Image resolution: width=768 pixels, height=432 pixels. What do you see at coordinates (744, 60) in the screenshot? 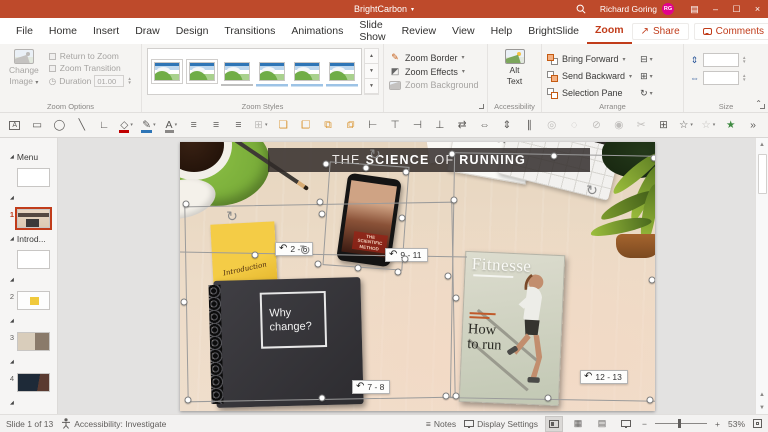
I see `height-spinner: ▲ ▼` at bounding box center [744, 60].